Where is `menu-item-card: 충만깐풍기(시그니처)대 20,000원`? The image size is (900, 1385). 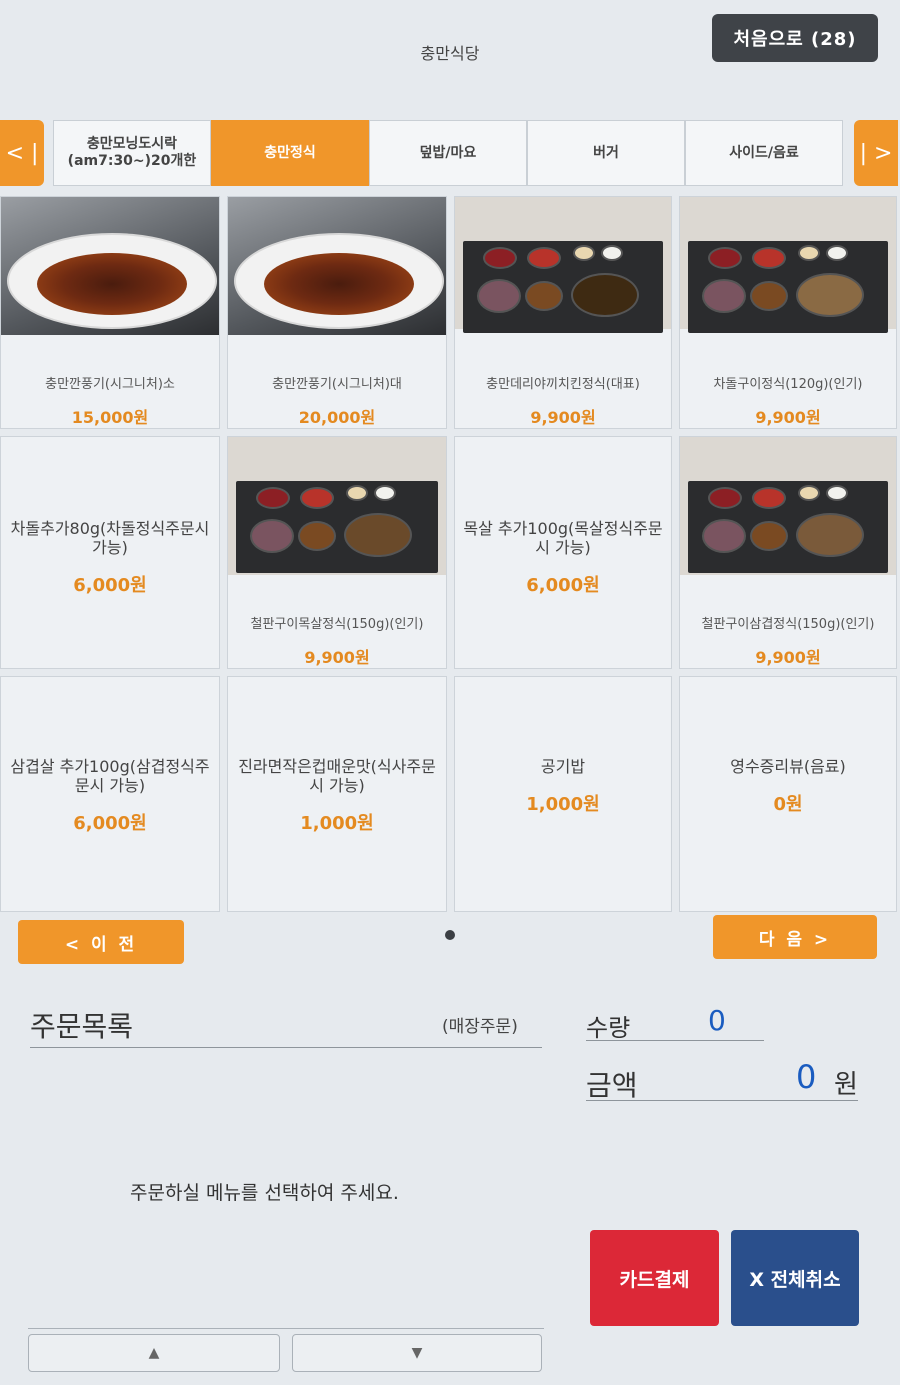
menu-item-card: 충만깐풍기(시그니처)대 20,000원 is located at coordinates (337, 312).